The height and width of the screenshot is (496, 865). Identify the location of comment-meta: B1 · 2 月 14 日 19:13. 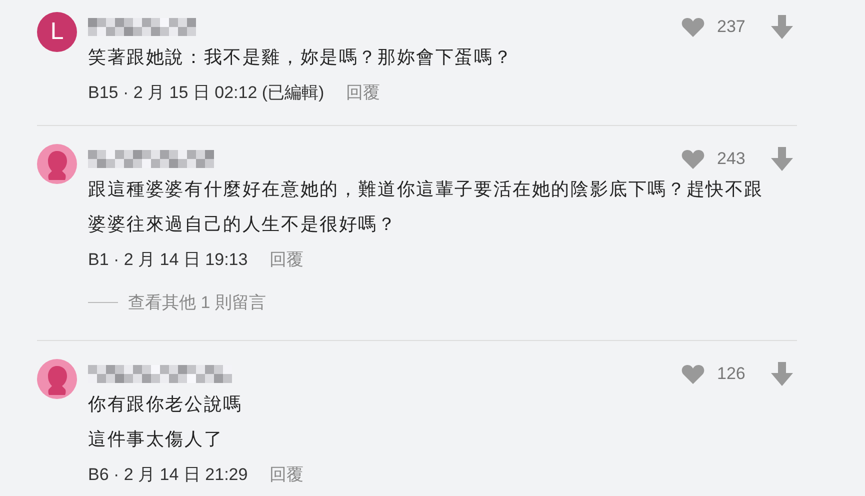
(168, 260).